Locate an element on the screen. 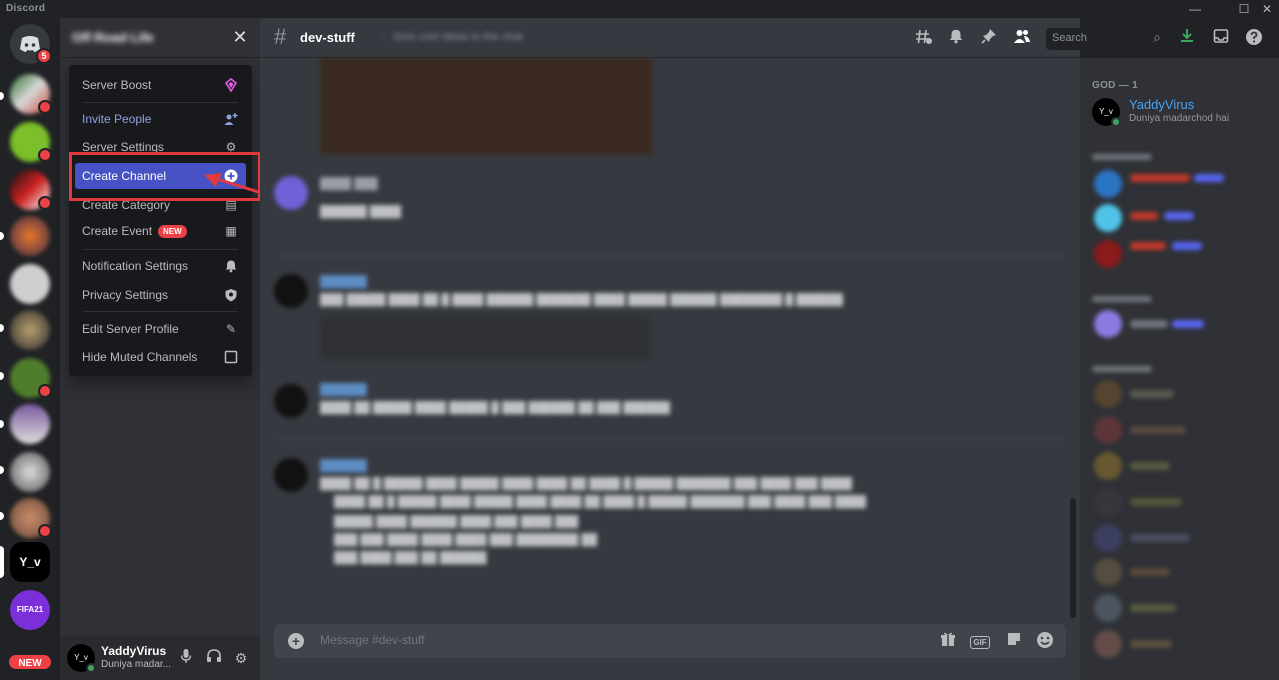 Image resolution: width=1279 pixels, height=680 pixels. date-divider is located at coordinates (671, 256).